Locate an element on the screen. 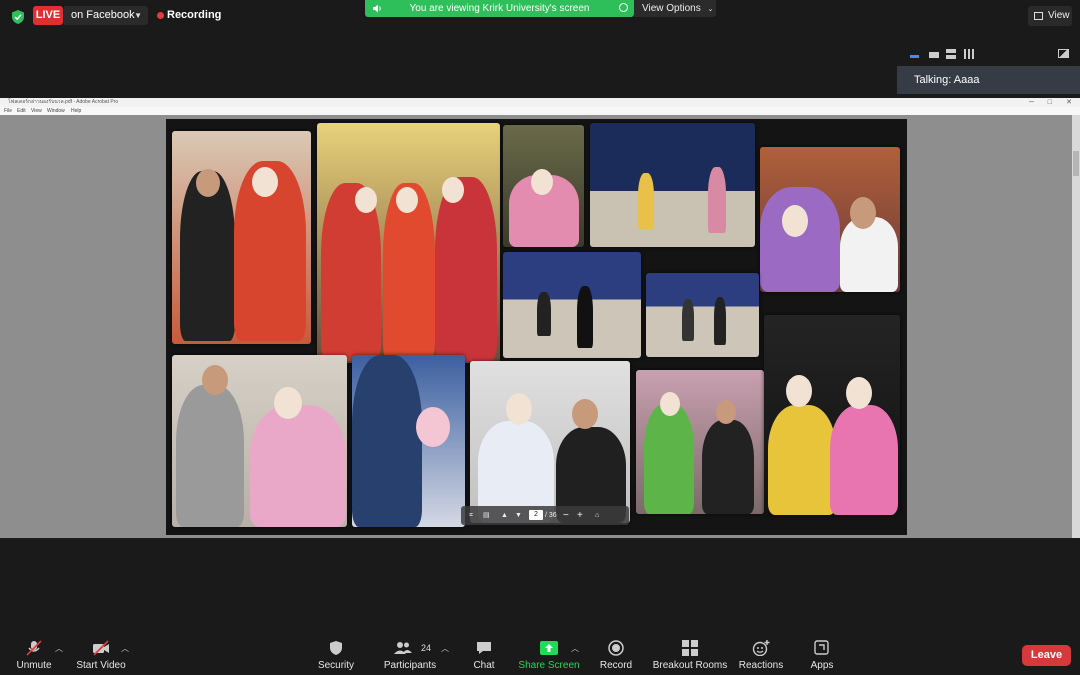  speaker-icon is located at coordinates (377, 8).